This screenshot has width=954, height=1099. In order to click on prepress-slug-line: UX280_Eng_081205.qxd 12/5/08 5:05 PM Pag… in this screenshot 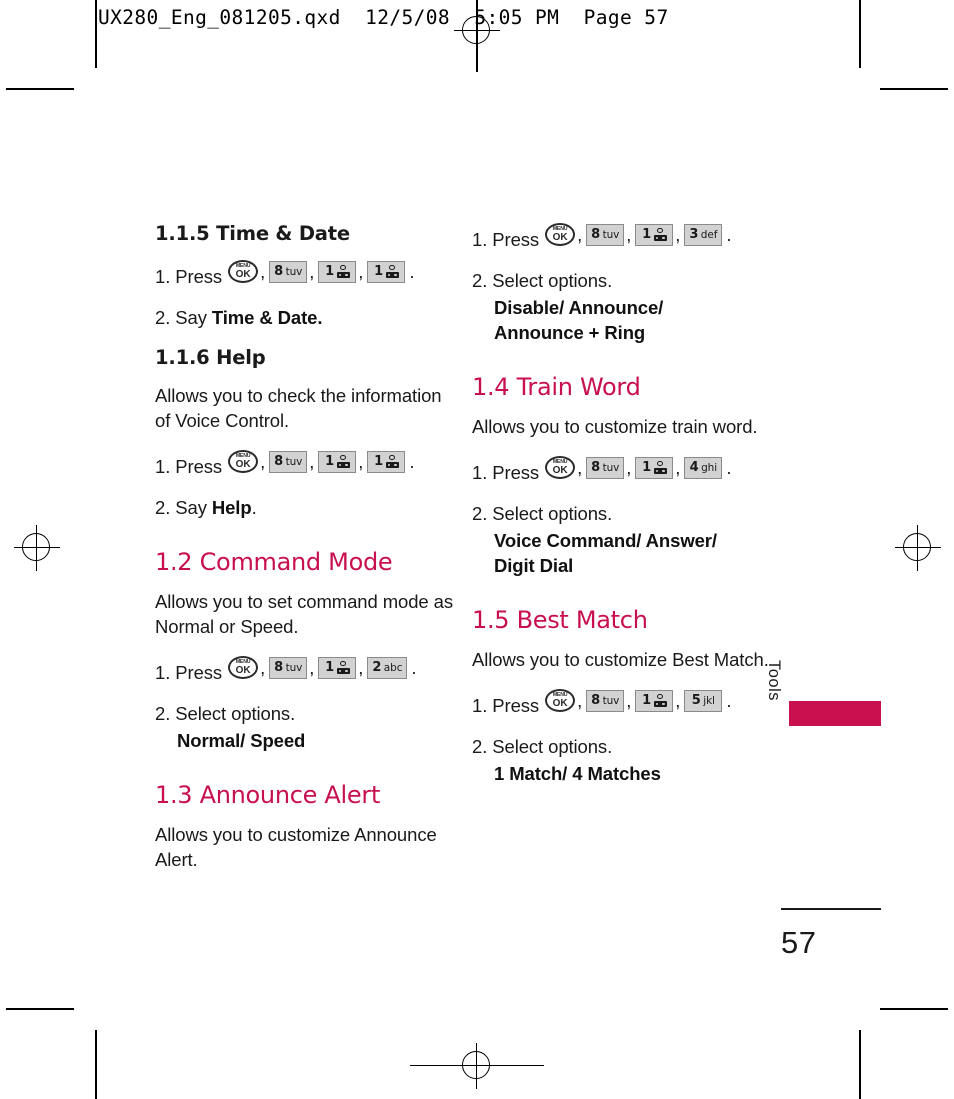, I will do `click(383, 17)`.